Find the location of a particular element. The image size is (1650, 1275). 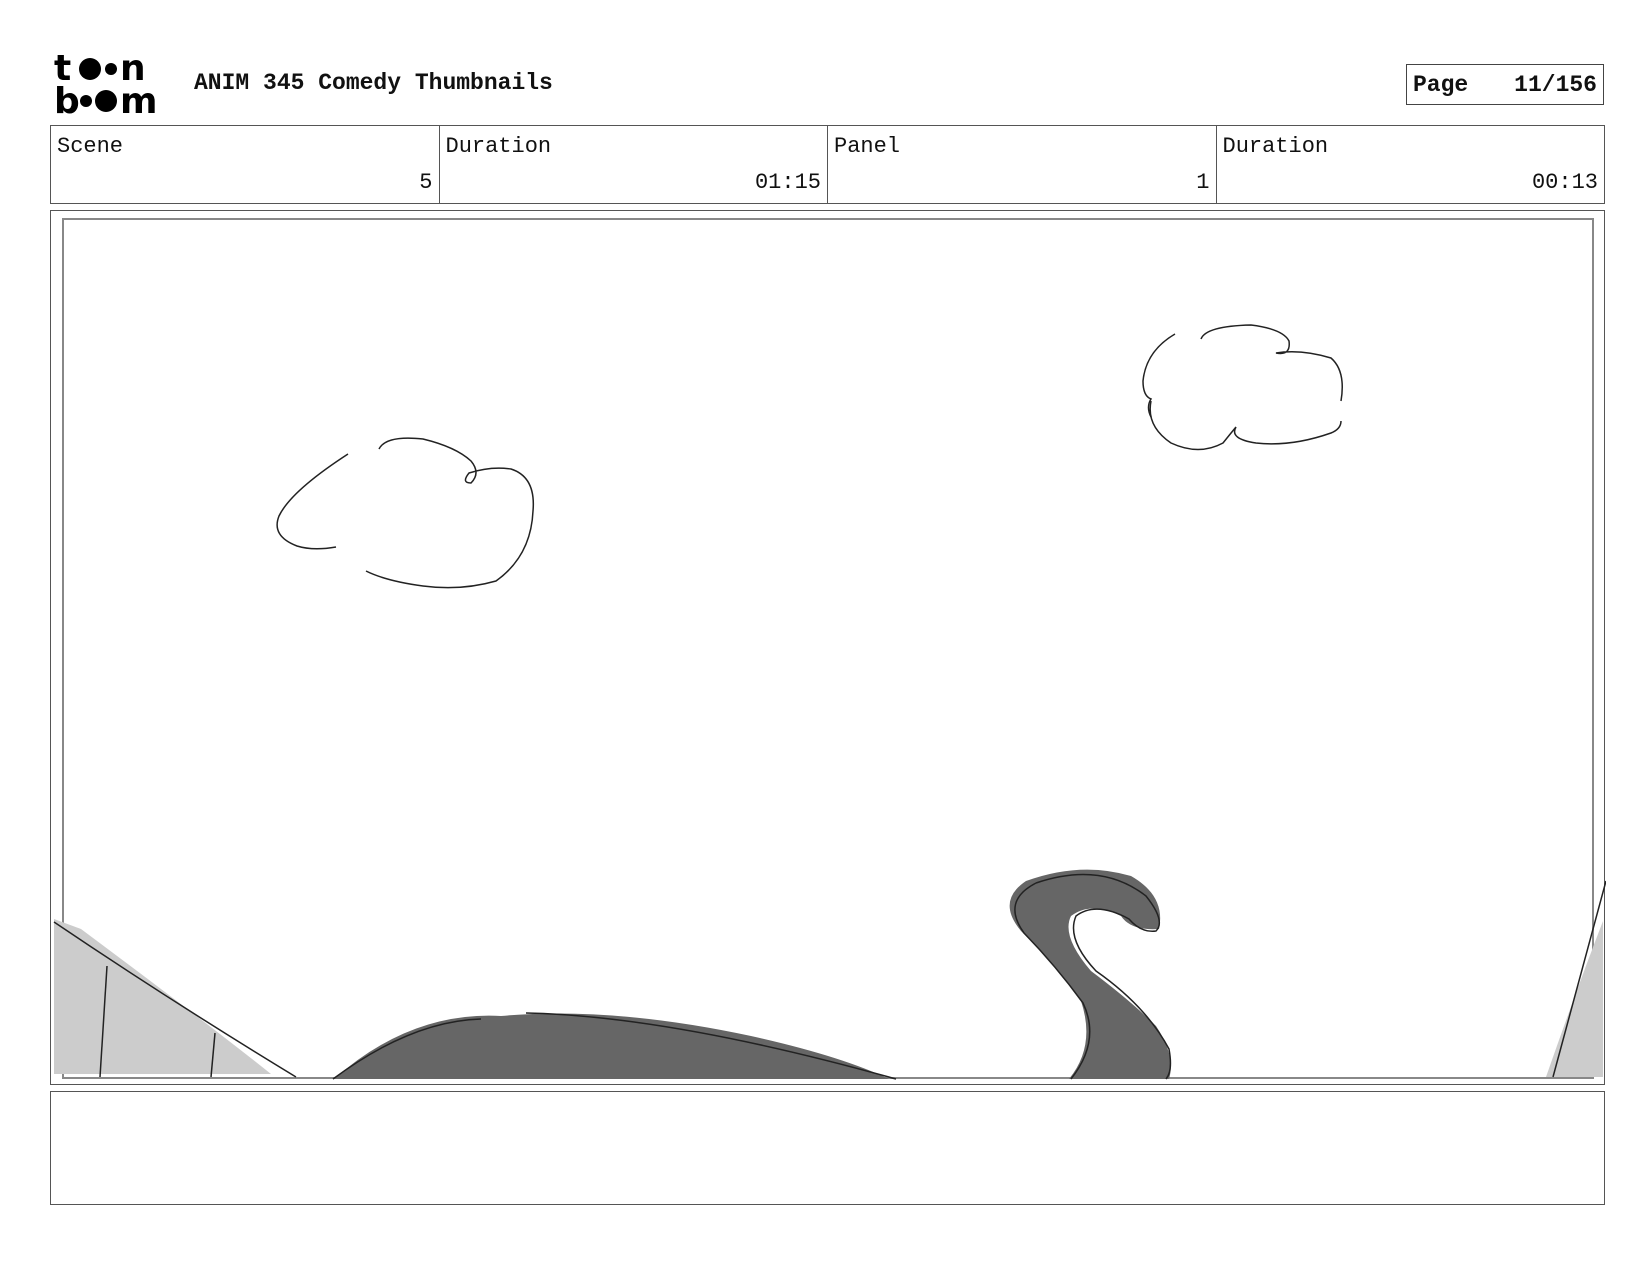

panel-label: Panel is located at coordinates (867, 146).